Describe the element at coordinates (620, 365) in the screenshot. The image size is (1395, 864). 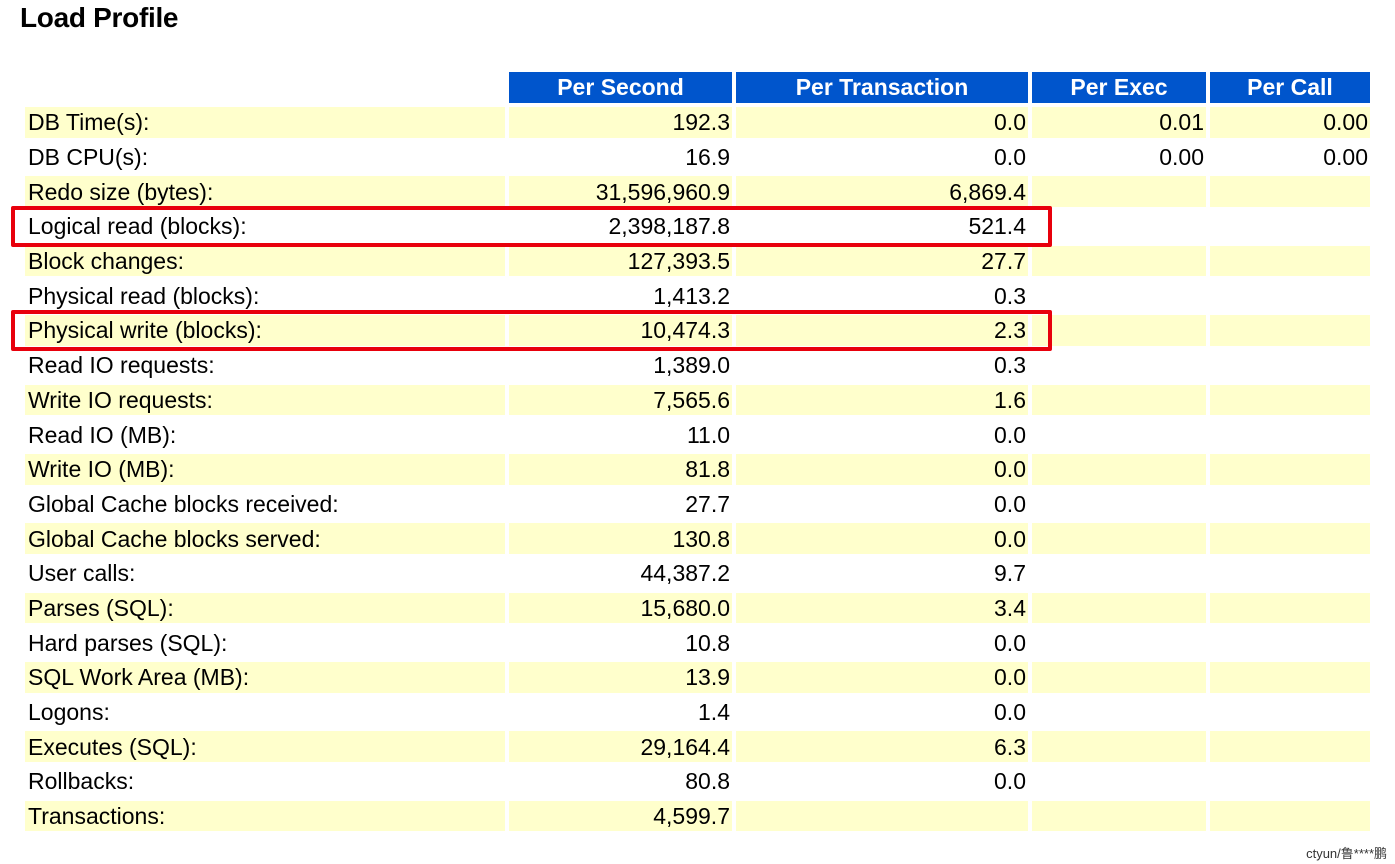
I see `per-second-value: 1,389.0` at that location.